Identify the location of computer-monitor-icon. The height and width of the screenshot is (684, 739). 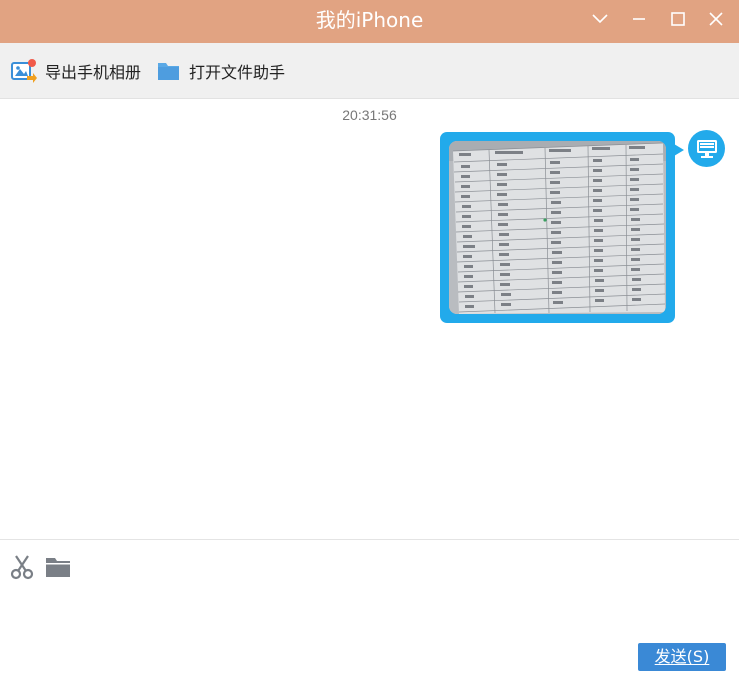
(706, 148).